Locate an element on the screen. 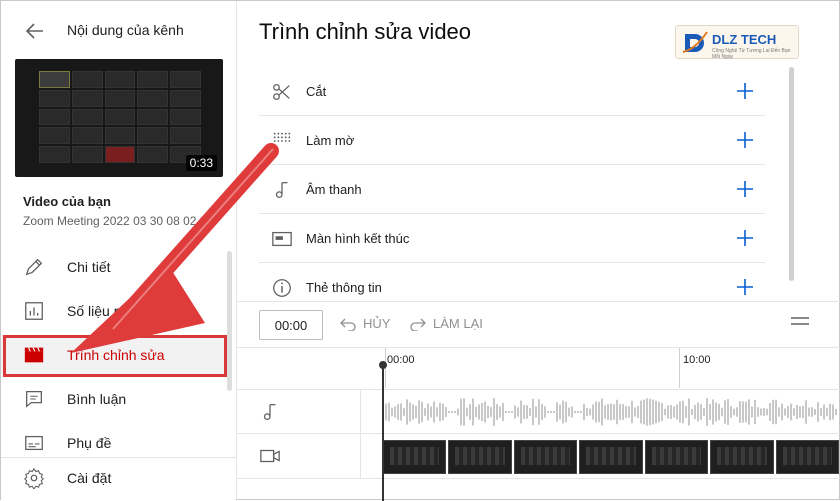  redo-icon is located at coordinates (418, 324).